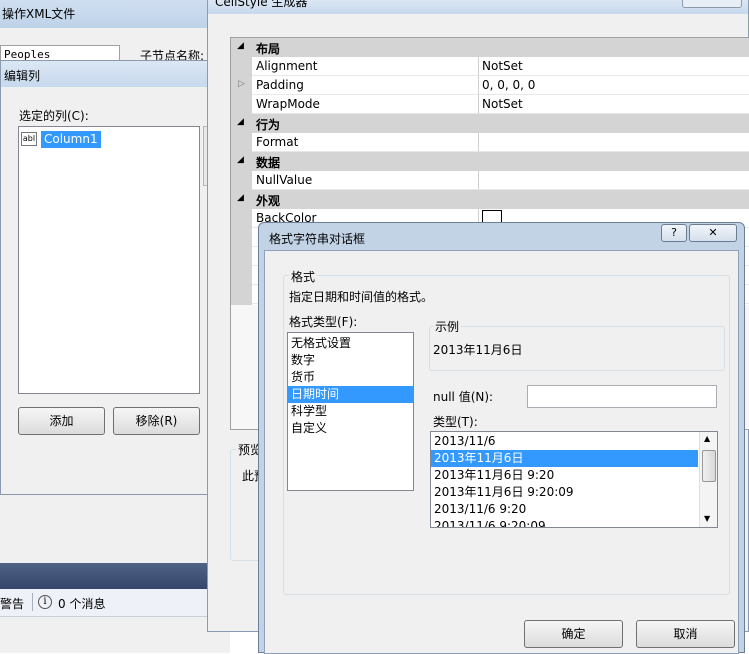 Image resolution: width=749 pixels, height=654 pixels. Describe the element at coordinates (350, 360) in the screenshot. I see `format-type-item: 数字` at that location.